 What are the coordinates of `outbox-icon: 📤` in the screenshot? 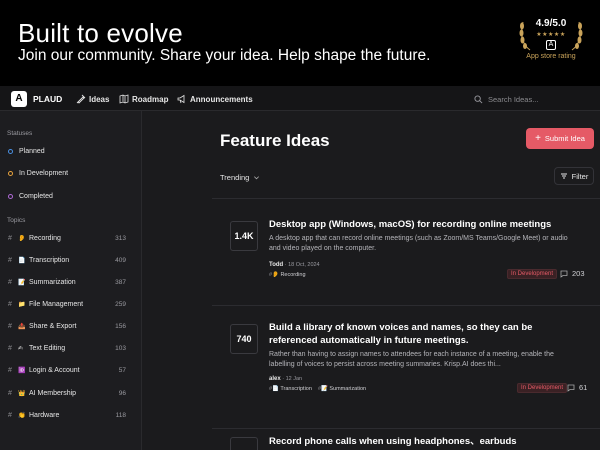 It's located at (22, 327).